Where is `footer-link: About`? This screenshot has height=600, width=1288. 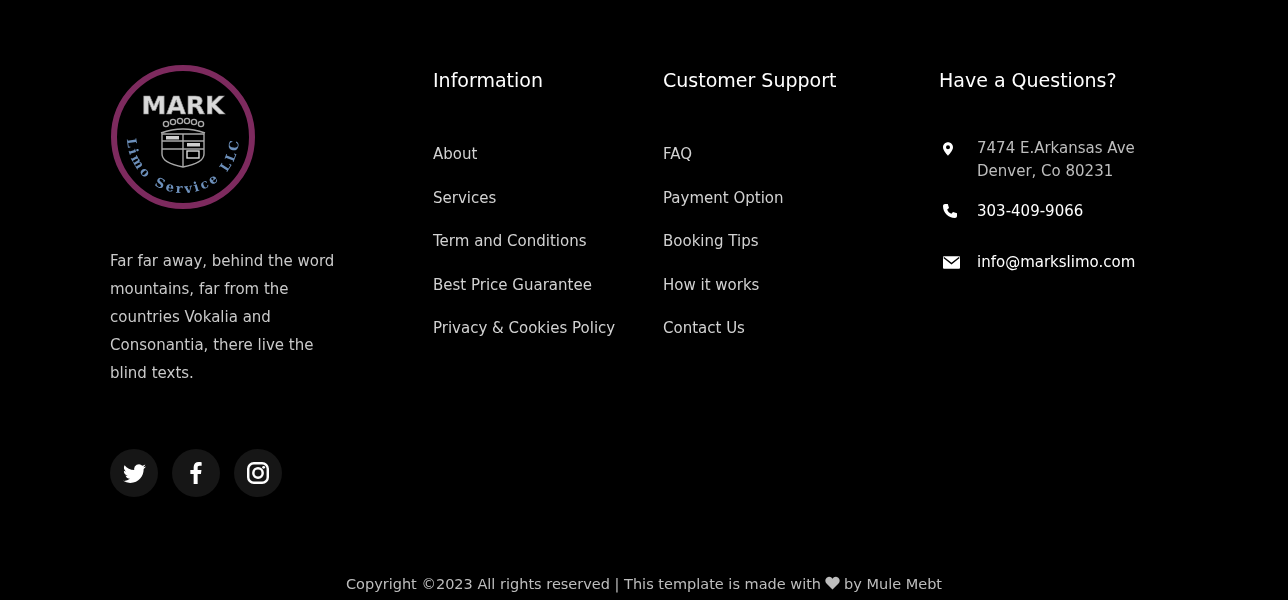
footer-link: About is located at coordinates (455, 154).